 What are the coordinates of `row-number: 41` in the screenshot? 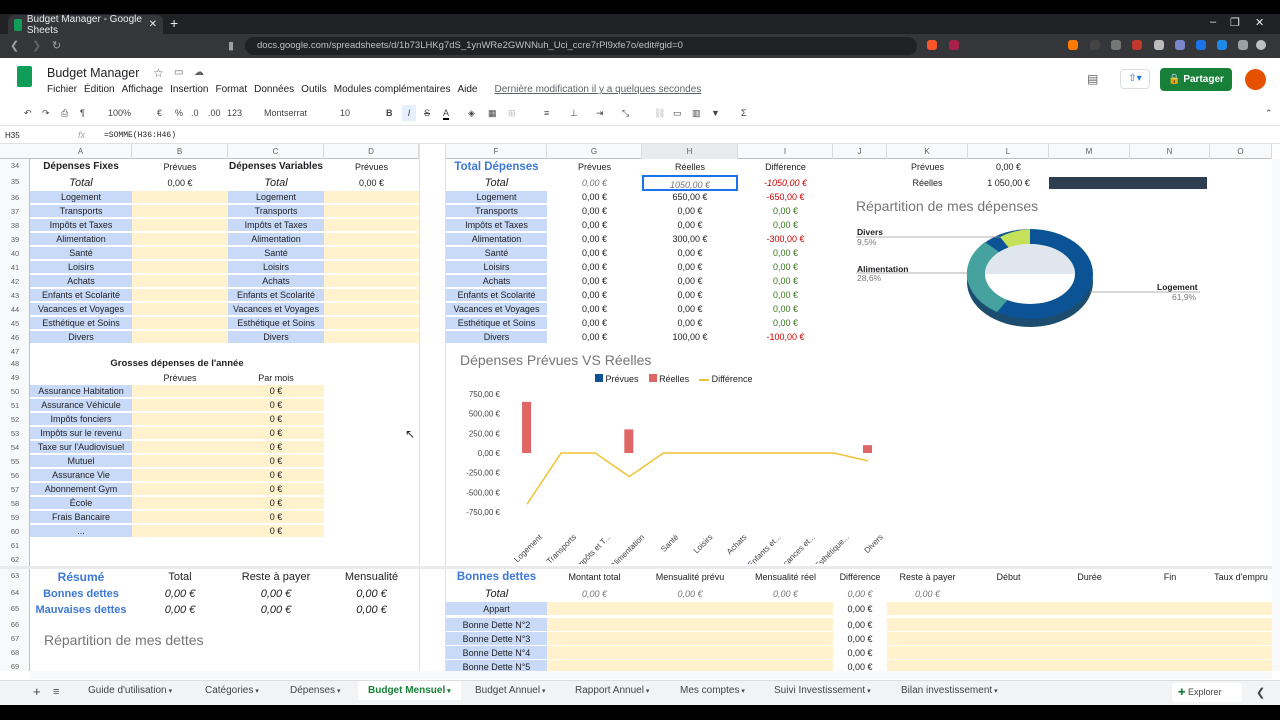 It's located at (15, 267).